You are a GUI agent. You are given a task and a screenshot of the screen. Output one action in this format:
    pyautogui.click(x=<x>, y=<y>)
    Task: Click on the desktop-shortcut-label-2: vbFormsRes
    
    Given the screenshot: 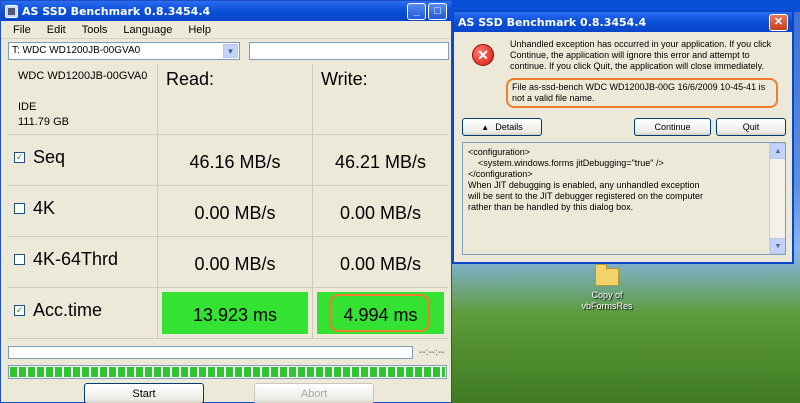 What is the action you would take?
    pyautogui.click(x=607, y=306)
    